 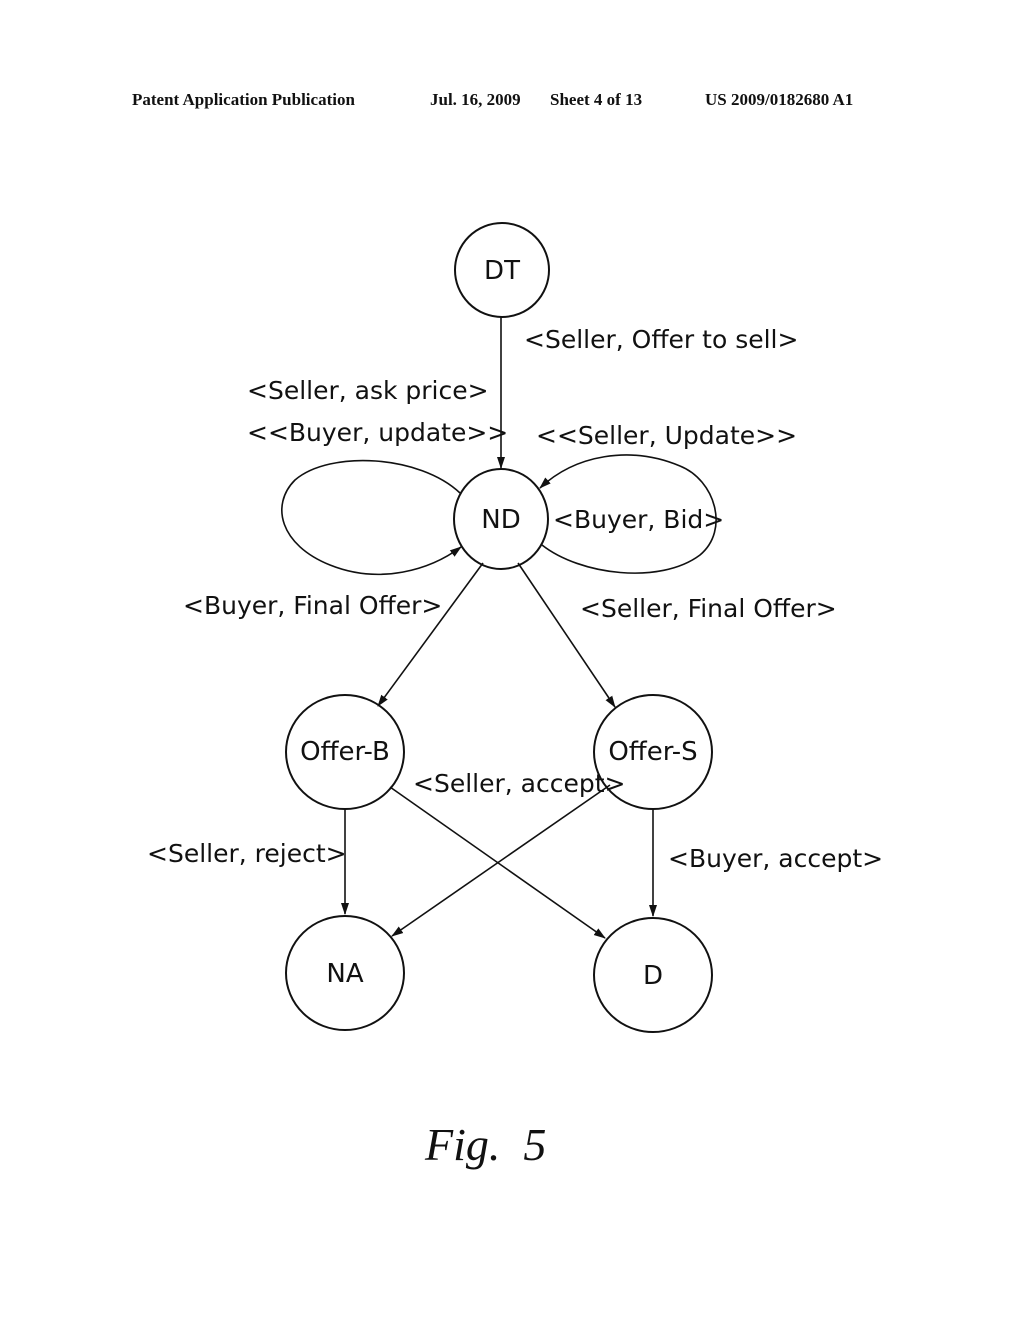 I want to click on node-na: NA, so click(x=345, y=973).